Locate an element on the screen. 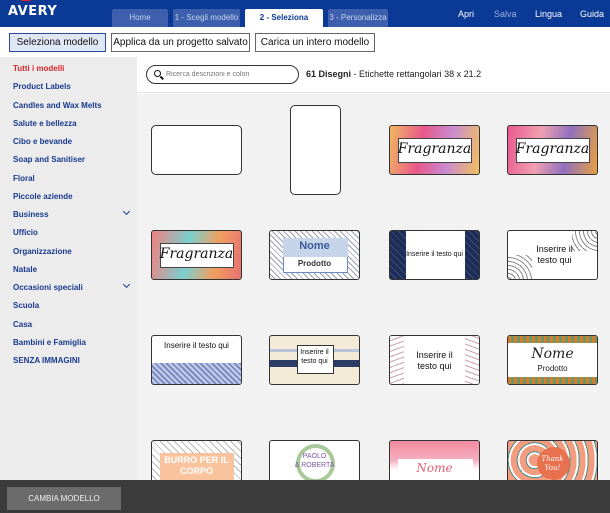 This screenshot has width=610, height=513. language-link: Lingua is located at coordinates (548, 14).